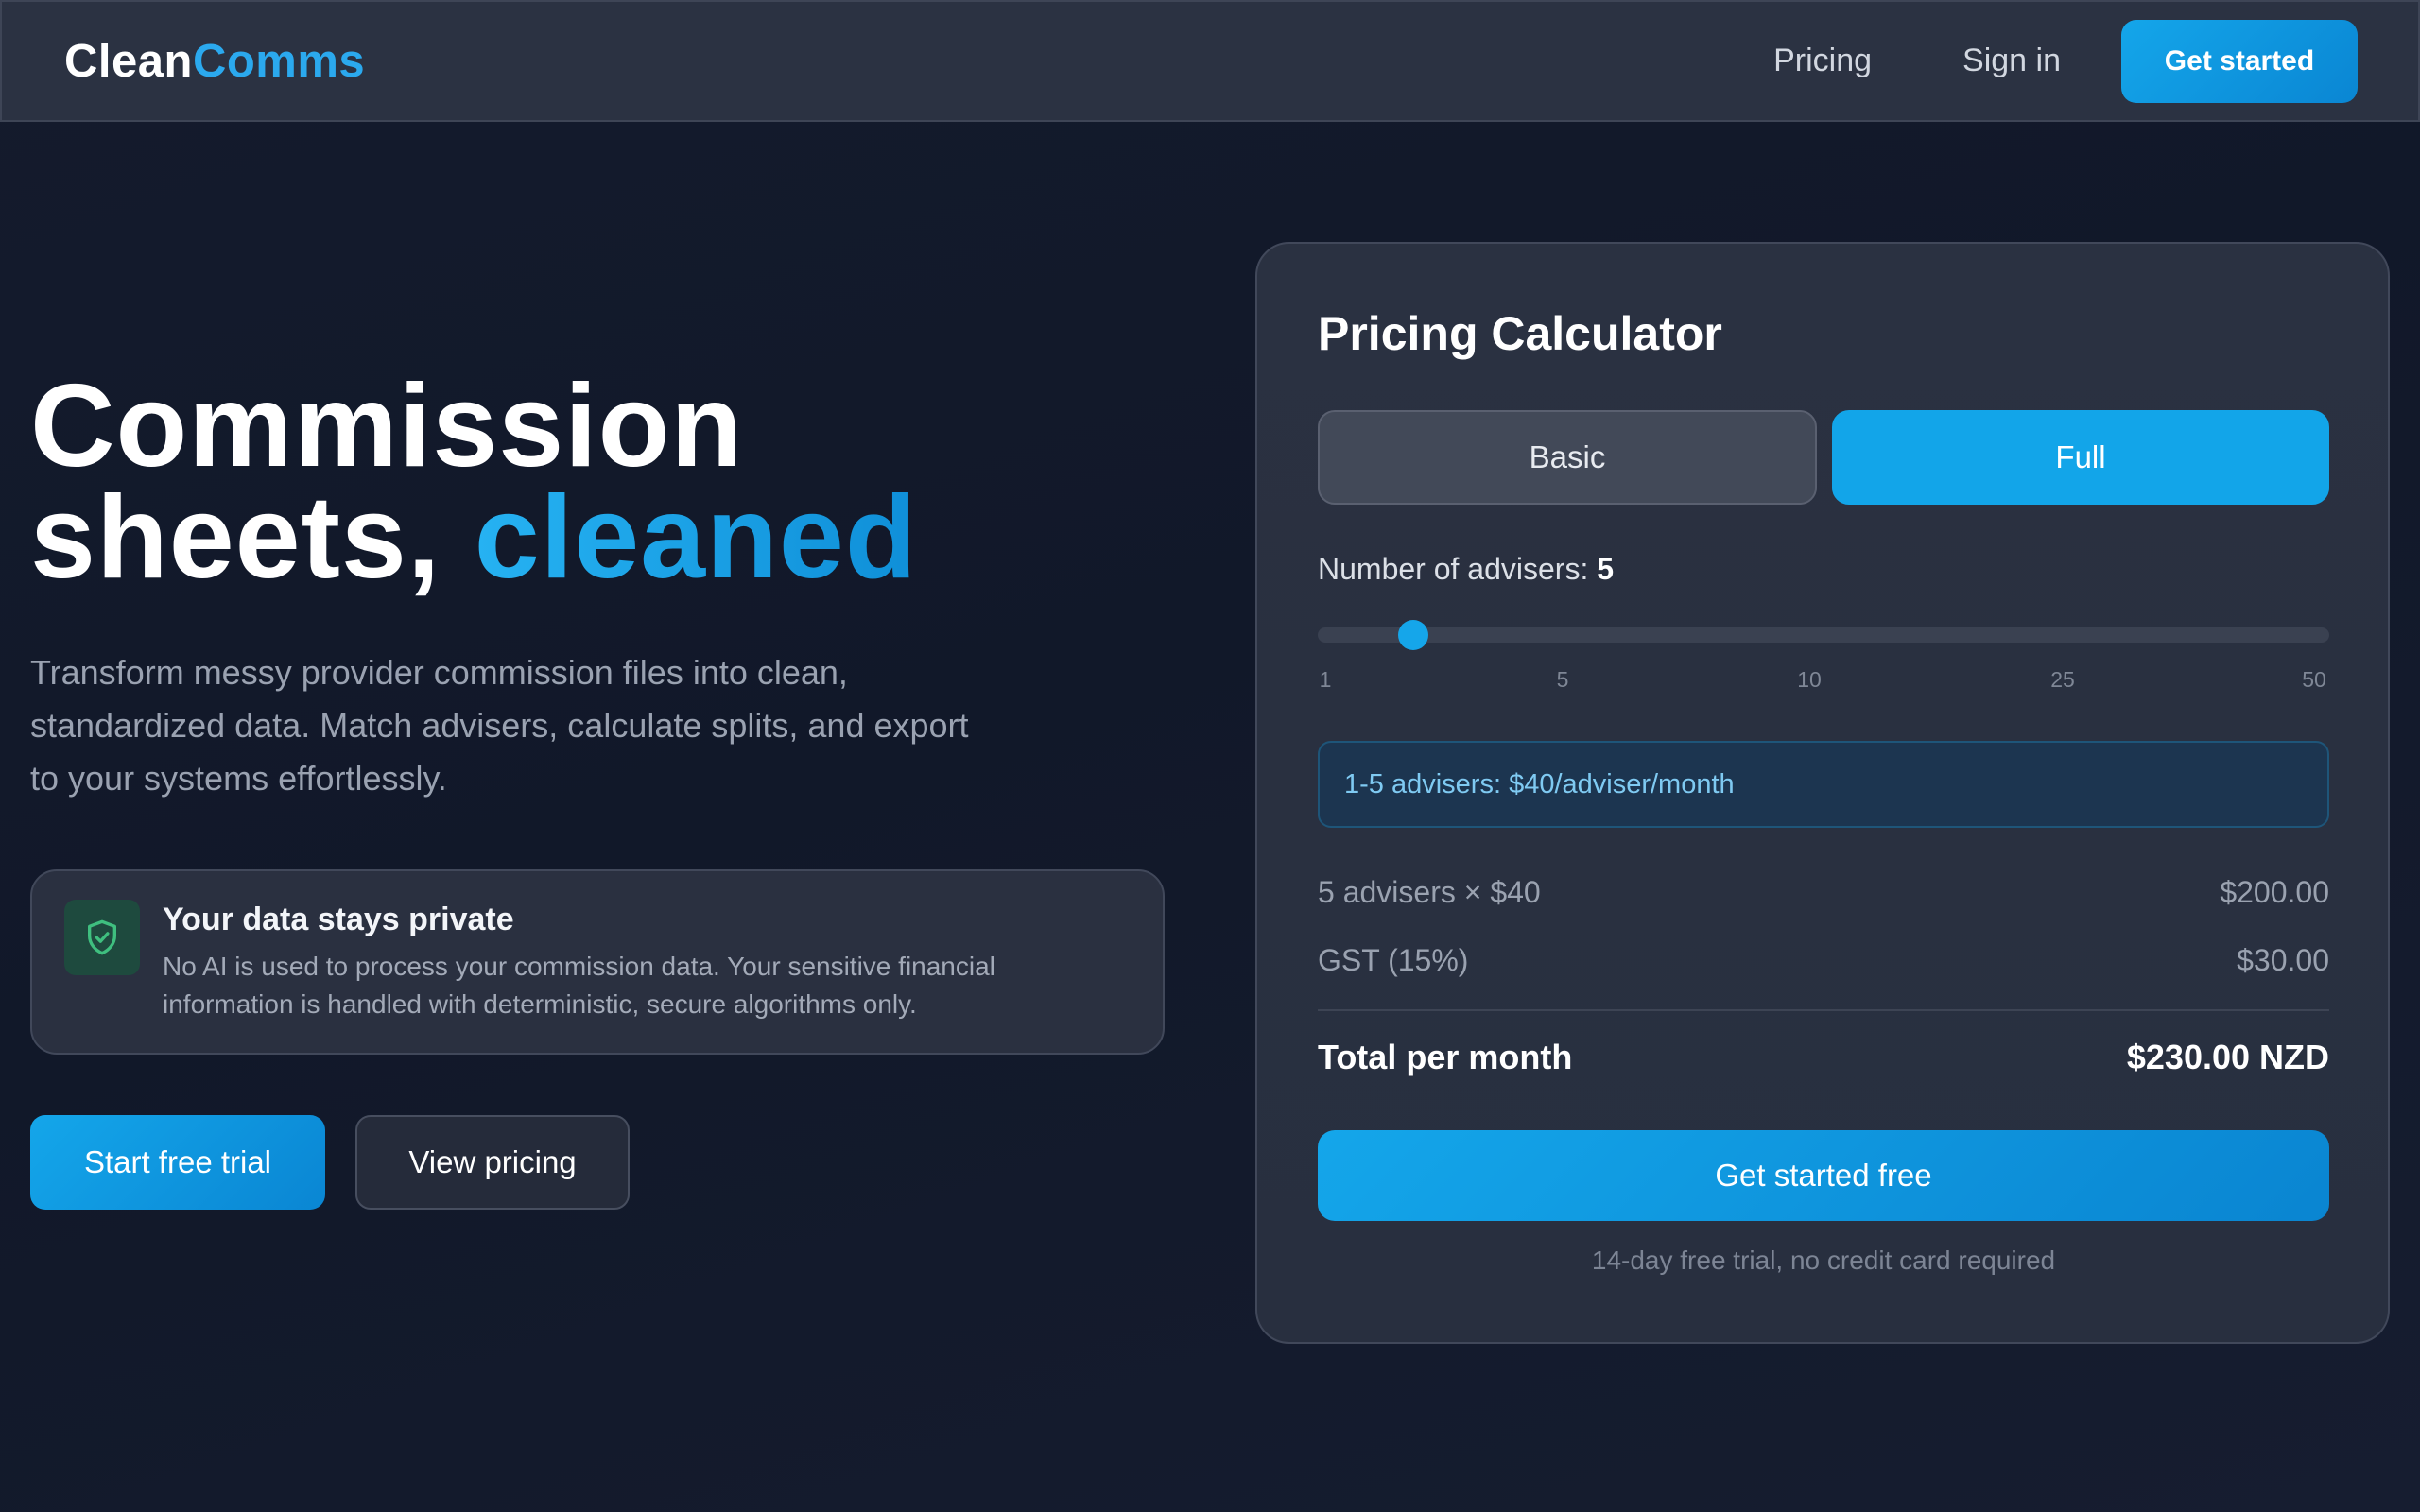 The image size is (2420, 1512). I want to click on total-row: Total per month $230.00 NZD, so click(1823, 1057).